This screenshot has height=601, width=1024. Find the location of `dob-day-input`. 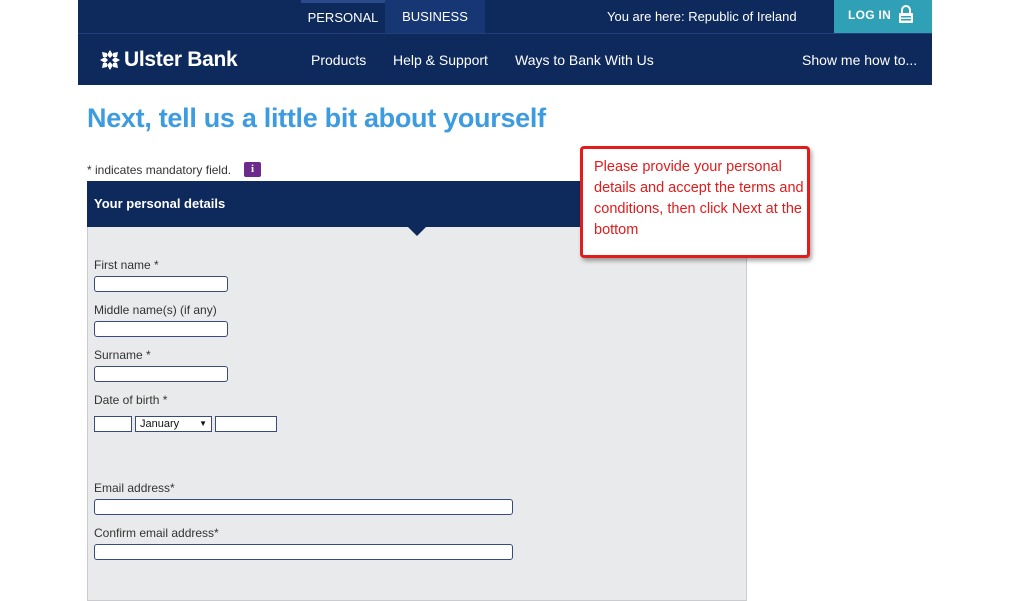

dob-day-input is located at coordinates (113, 424).